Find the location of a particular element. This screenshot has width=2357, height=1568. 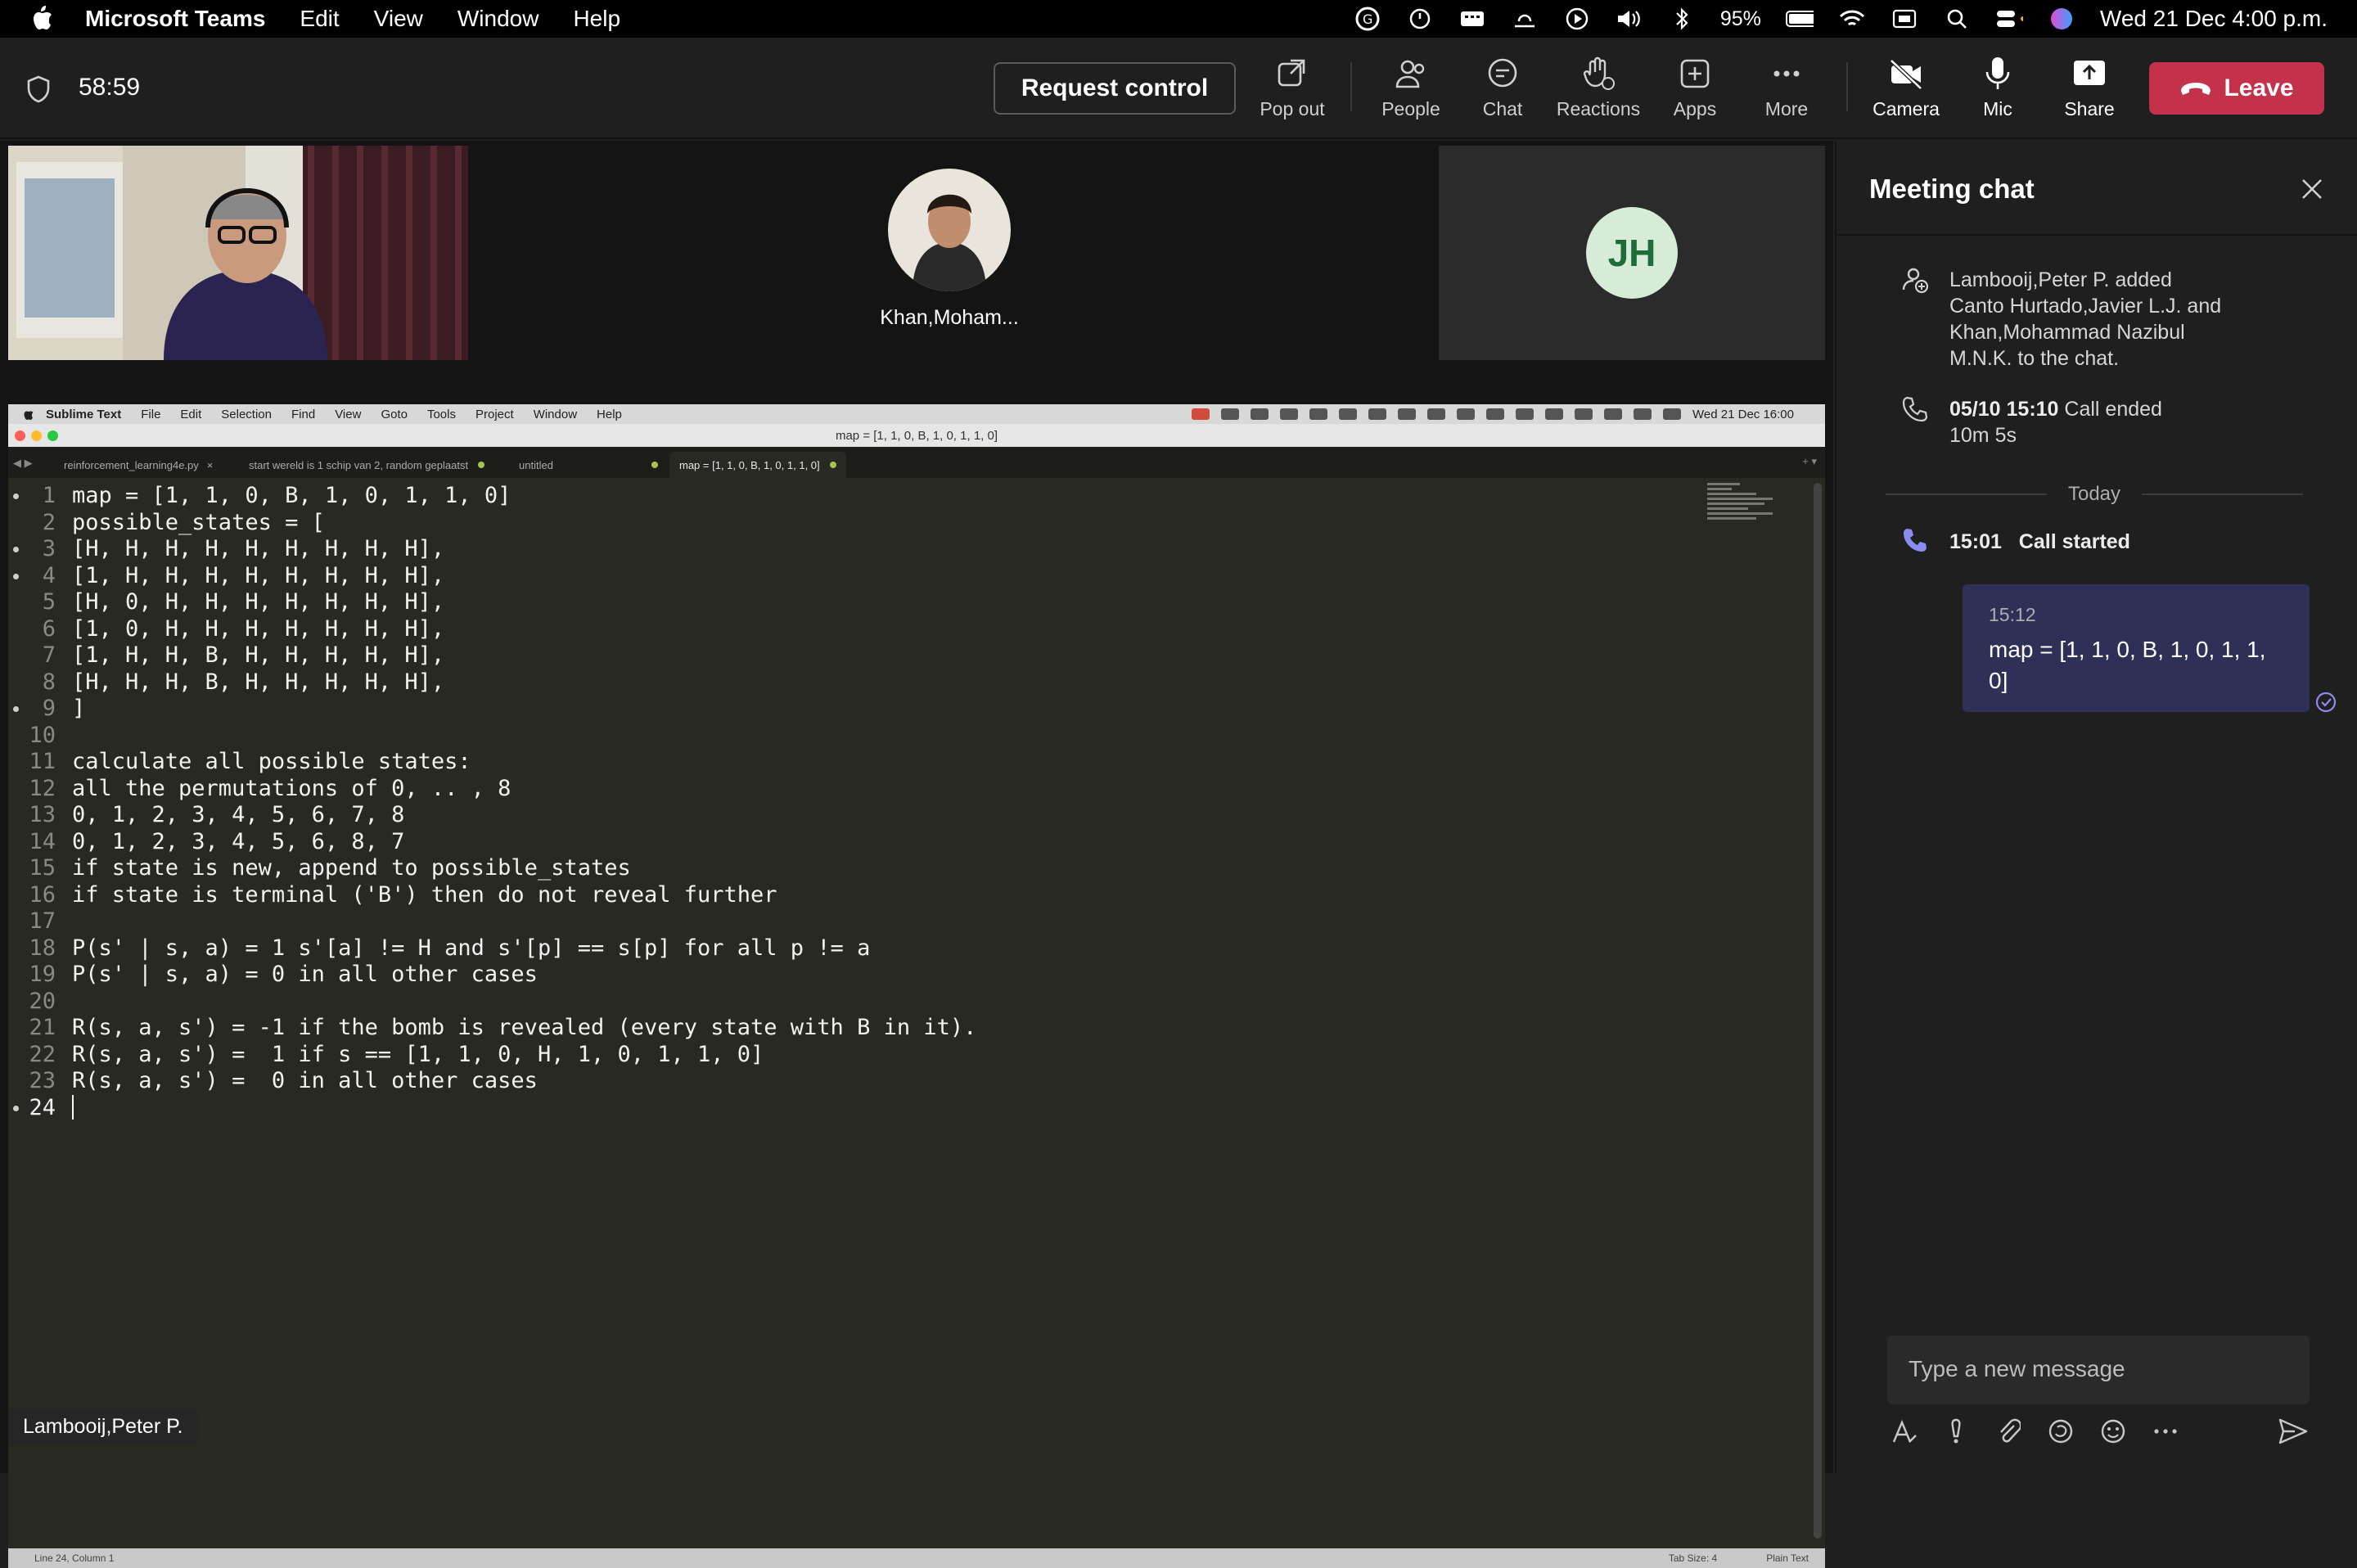

code-line: 6 [1, 0, H, H, H, H, H, H, H], is located at coordinates (492, 629).